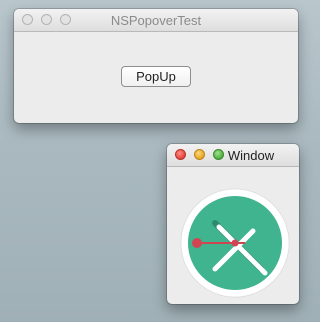  I want to click on clock-icon, so click(235, 243).